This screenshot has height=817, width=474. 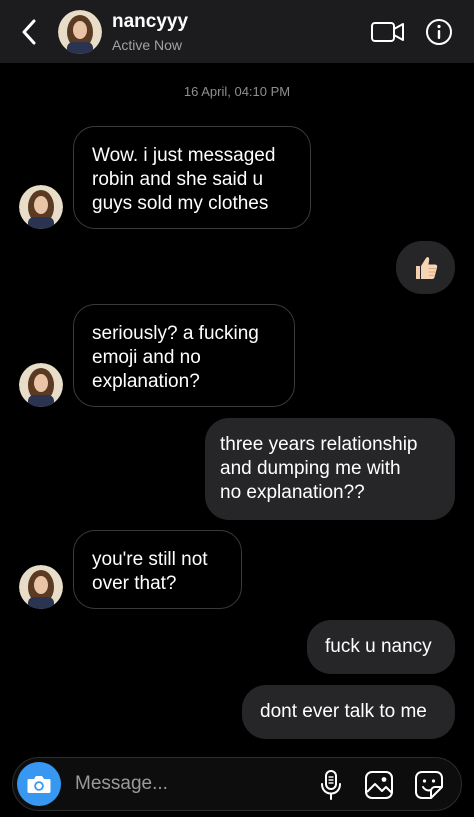 I want to click on message-input, so click(x=190, y=784).